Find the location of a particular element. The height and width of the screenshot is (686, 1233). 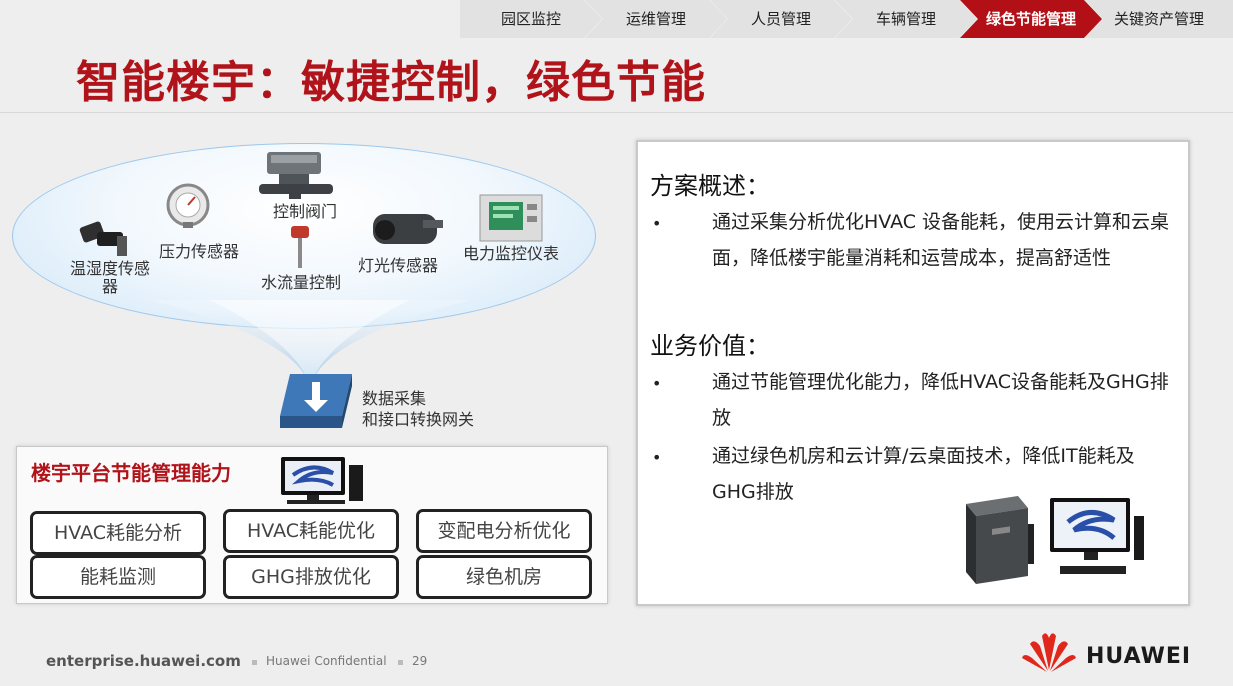

title-divider is located at coordinates (616, 112).